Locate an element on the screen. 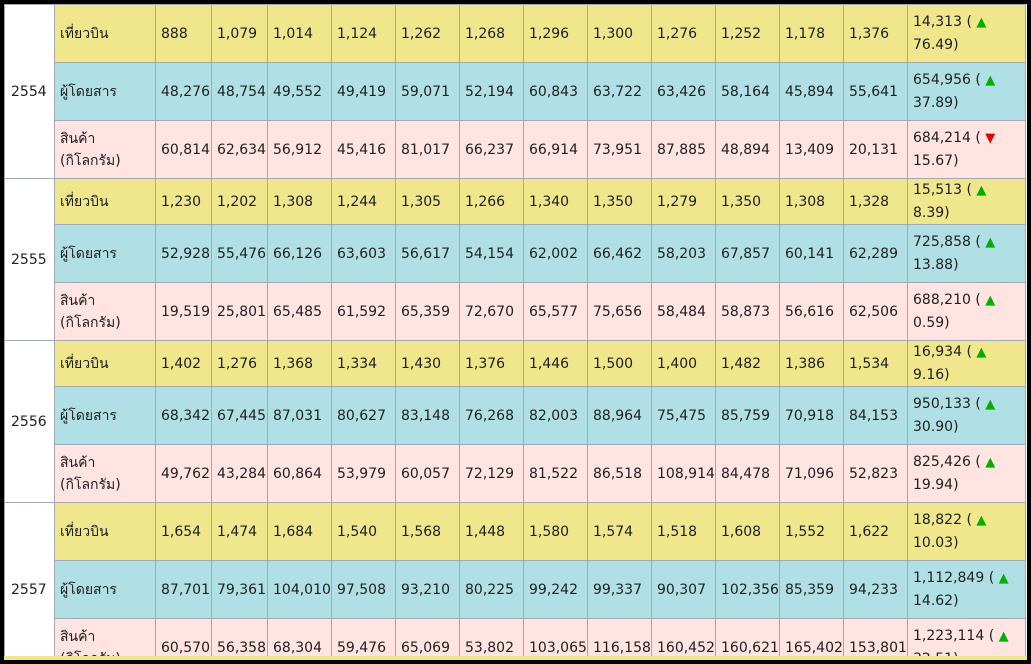 This screenshot has width=1031, height=664. month-value-cell: 56,358 is located at coordinates (239, 639).